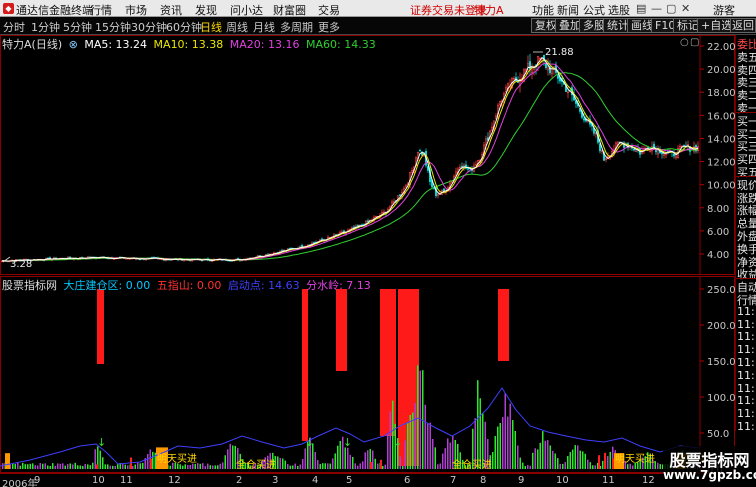  What do you see at coordinates (54, 10) in the screenshot?
I see `app-title: 通达信金融终端` at bounding box center [54, 10].